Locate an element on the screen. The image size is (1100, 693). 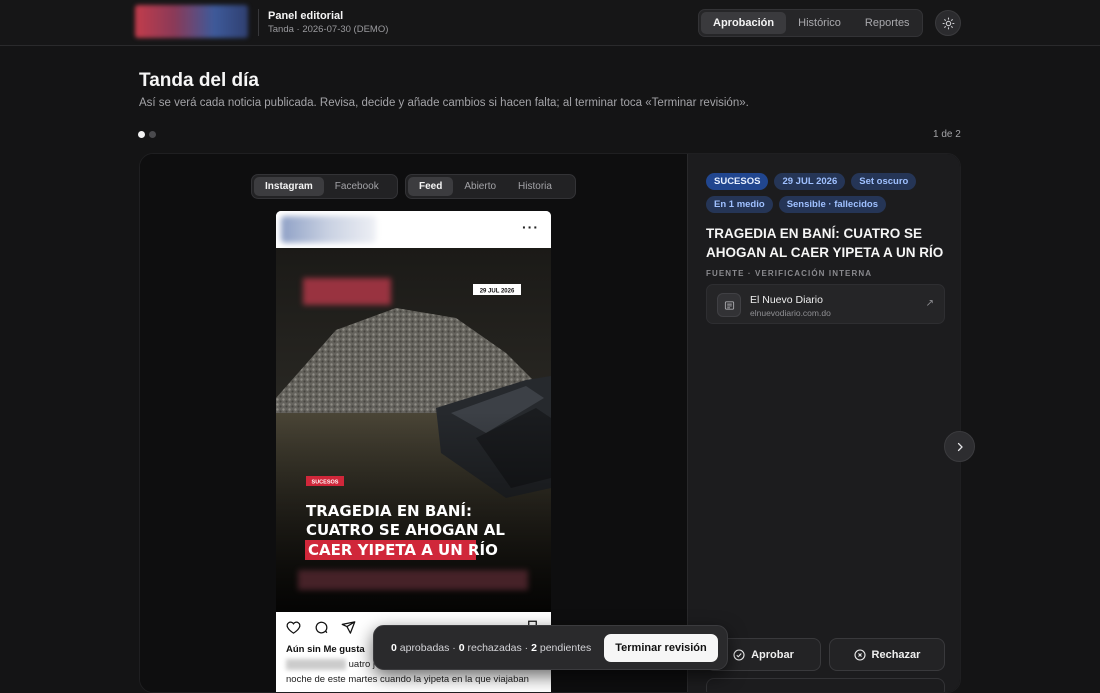
post-category-badge: SUCESOS is located at coordinates (325, 483).